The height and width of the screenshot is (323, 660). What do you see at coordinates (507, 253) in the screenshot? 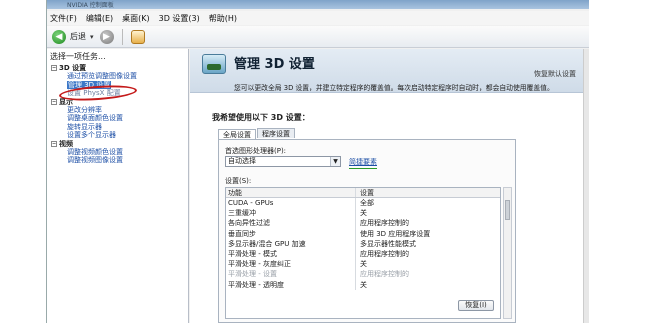
I see `grid-scrollbar` at bounding box center [507, 253].